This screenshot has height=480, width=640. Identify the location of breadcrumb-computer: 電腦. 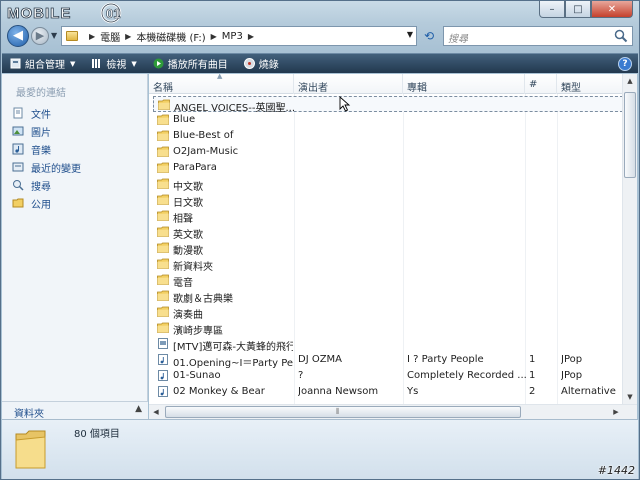
(110, 36).